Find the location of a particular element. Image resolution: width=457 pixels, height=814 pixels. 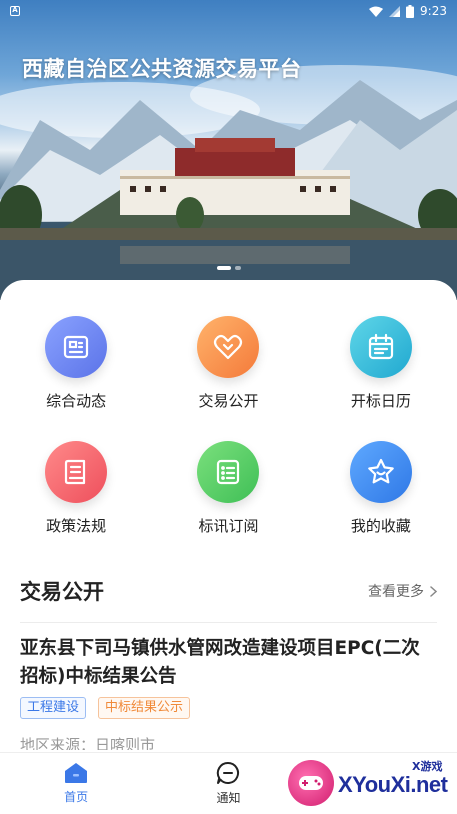

watermark-text: XYouXi.net is located at coordinates (393, 784).